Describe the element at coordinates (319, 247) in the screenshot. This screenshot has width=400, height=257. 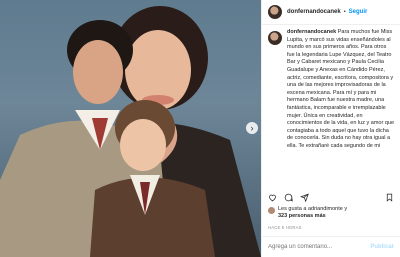
I see `comment-input` at that location.